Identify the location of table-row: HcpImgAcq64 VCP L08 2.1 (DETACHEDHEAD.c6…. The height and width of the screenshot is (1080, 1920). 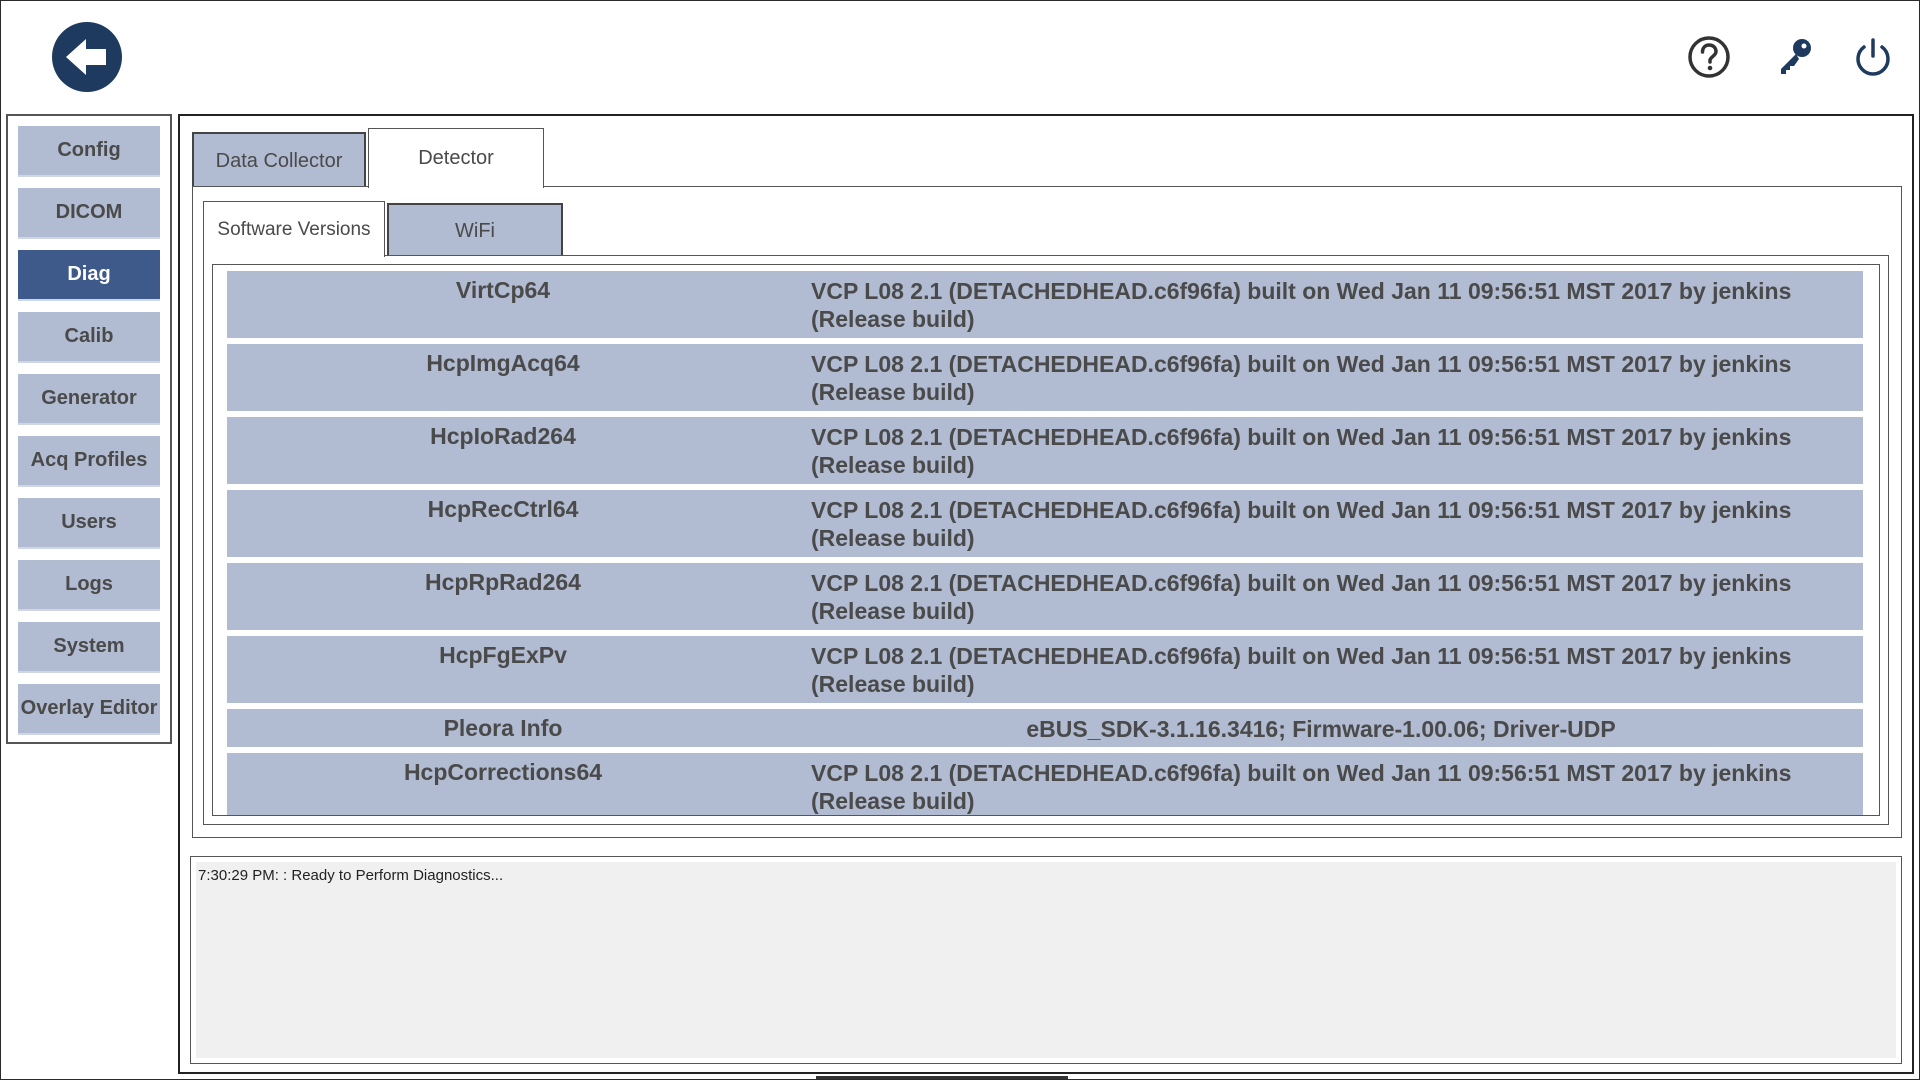
(1045, 377).